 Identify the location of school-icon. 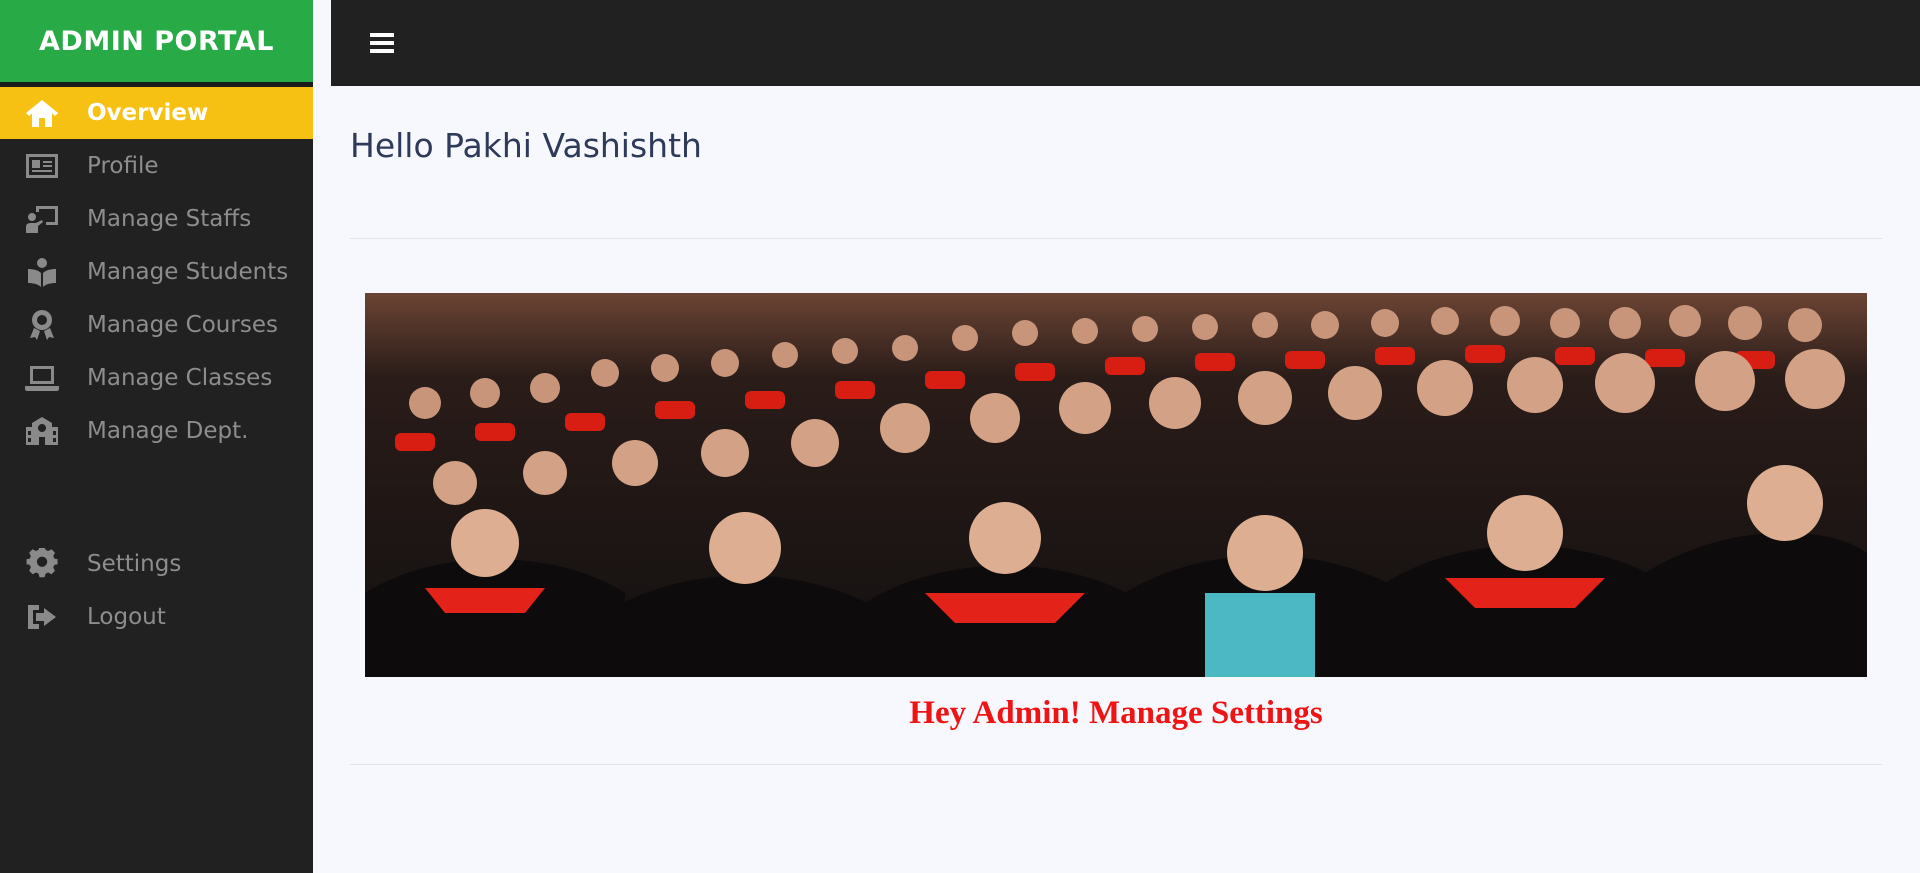
(42, 431).